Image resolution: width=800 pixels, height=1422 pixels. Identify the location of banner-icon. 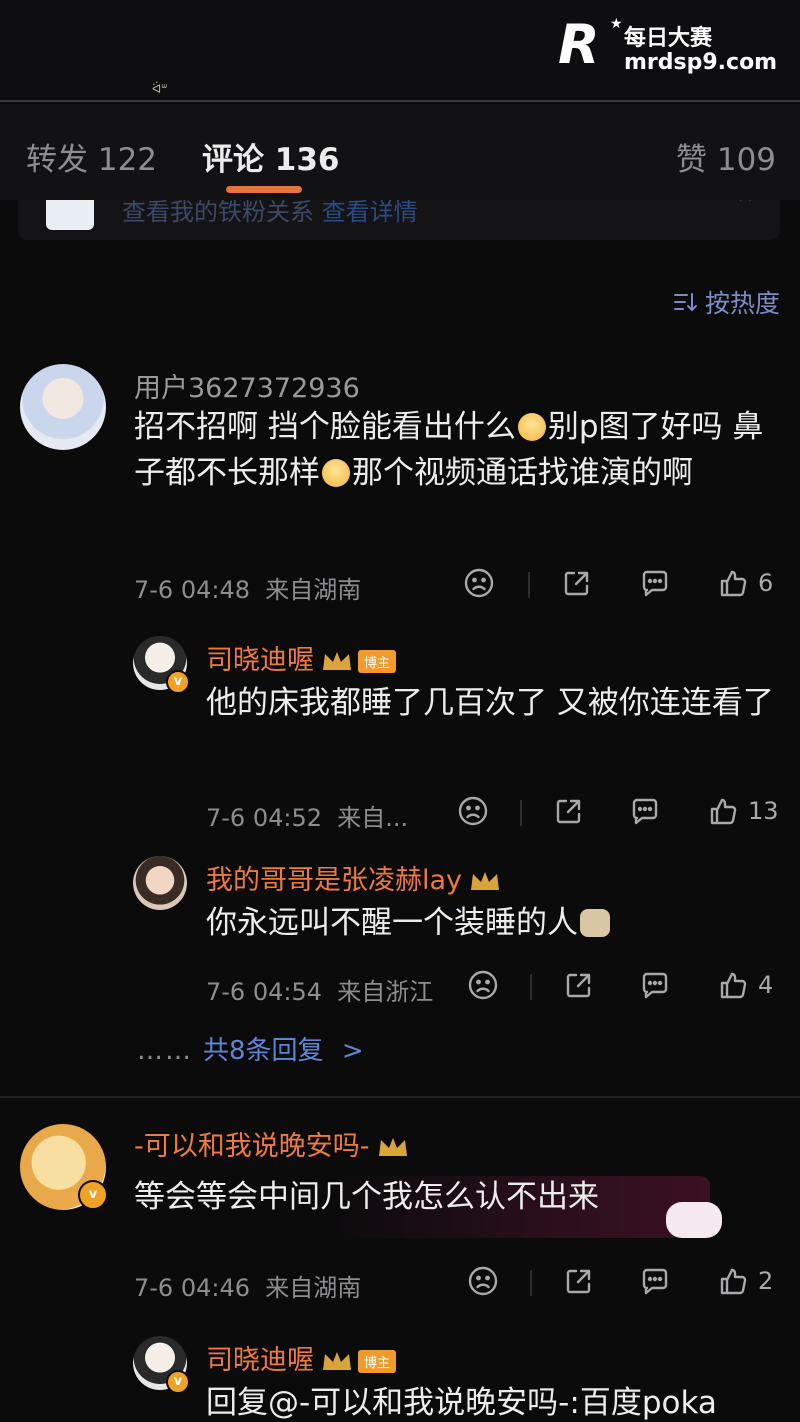
(70, 215).